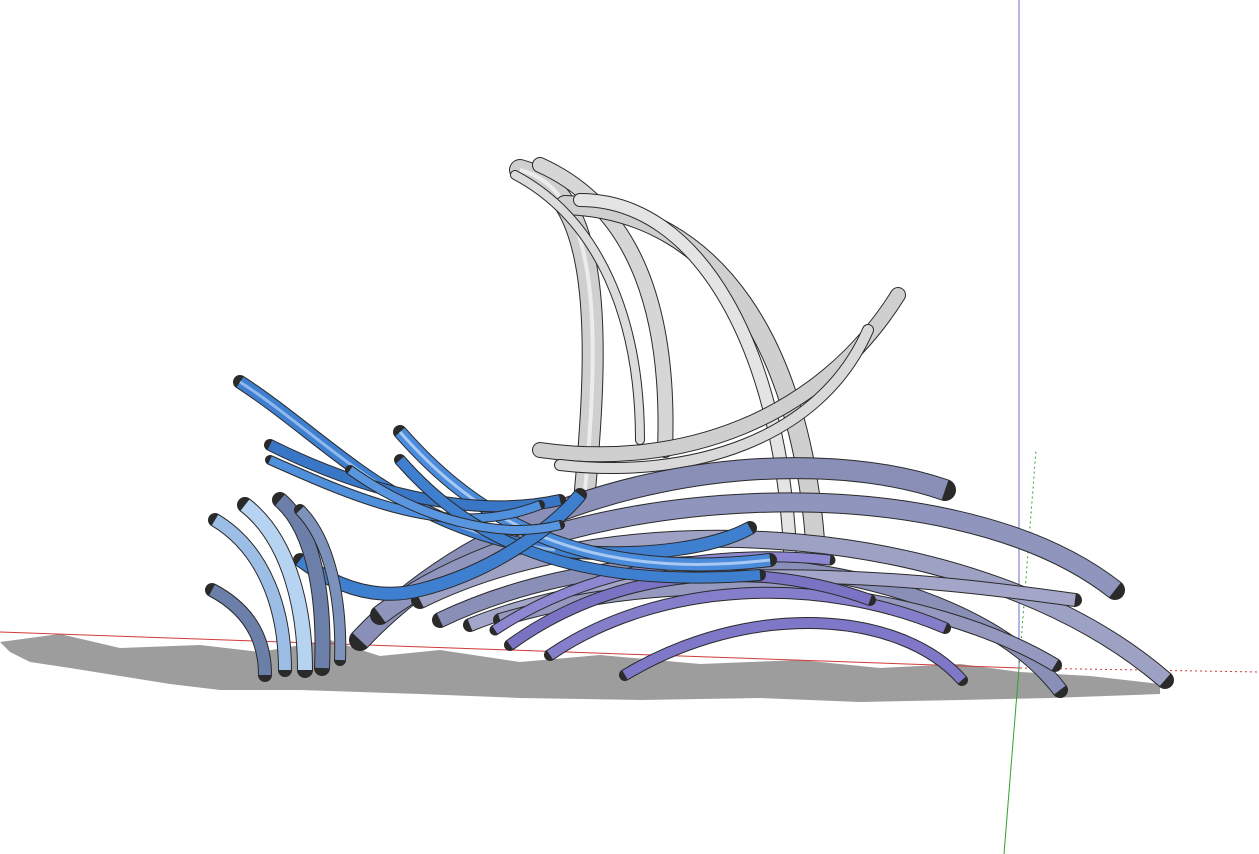 The image size is (1259, 854). What do you see at coordinates (707, 357) in the screenshot?
I see `sail-arcs` at bounding box center [707, 357].